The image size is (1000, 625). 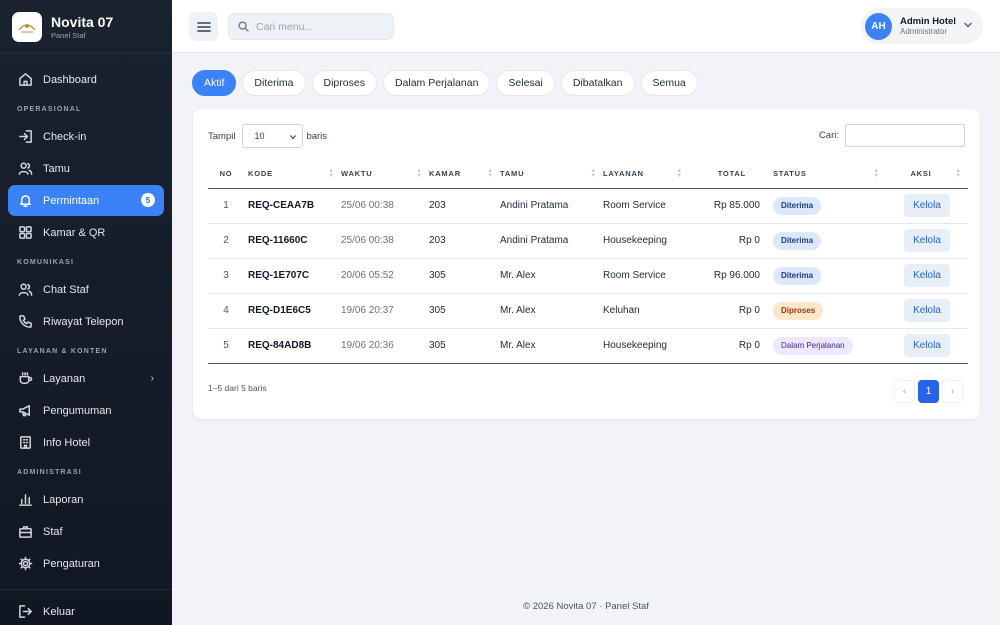 What do you see at coordinates (646, 311) in the screenshot?
I see `cell-layanan: Keluhan` at bounding box center [646, 311].